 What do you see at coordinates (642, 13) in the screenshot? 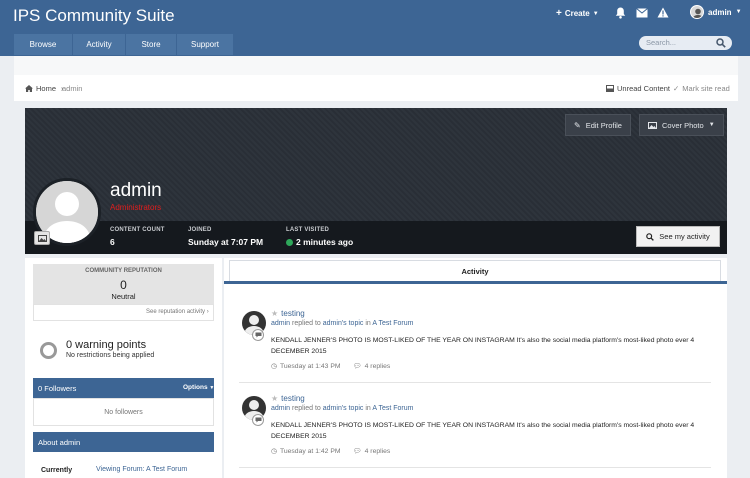
I see `envelope-icon` at bounding box center [642, 13].